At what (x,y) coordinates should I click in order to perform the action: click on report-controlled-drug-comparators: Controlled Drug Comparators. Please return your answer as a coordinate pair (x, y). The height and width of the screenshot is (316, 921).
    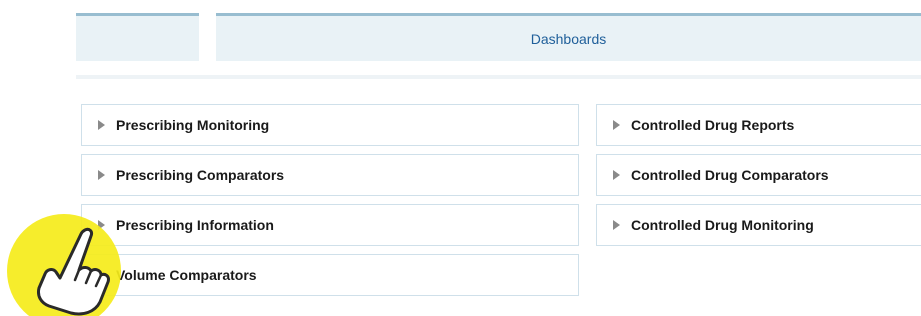
    Looking at the image, I should click on (758, 175).